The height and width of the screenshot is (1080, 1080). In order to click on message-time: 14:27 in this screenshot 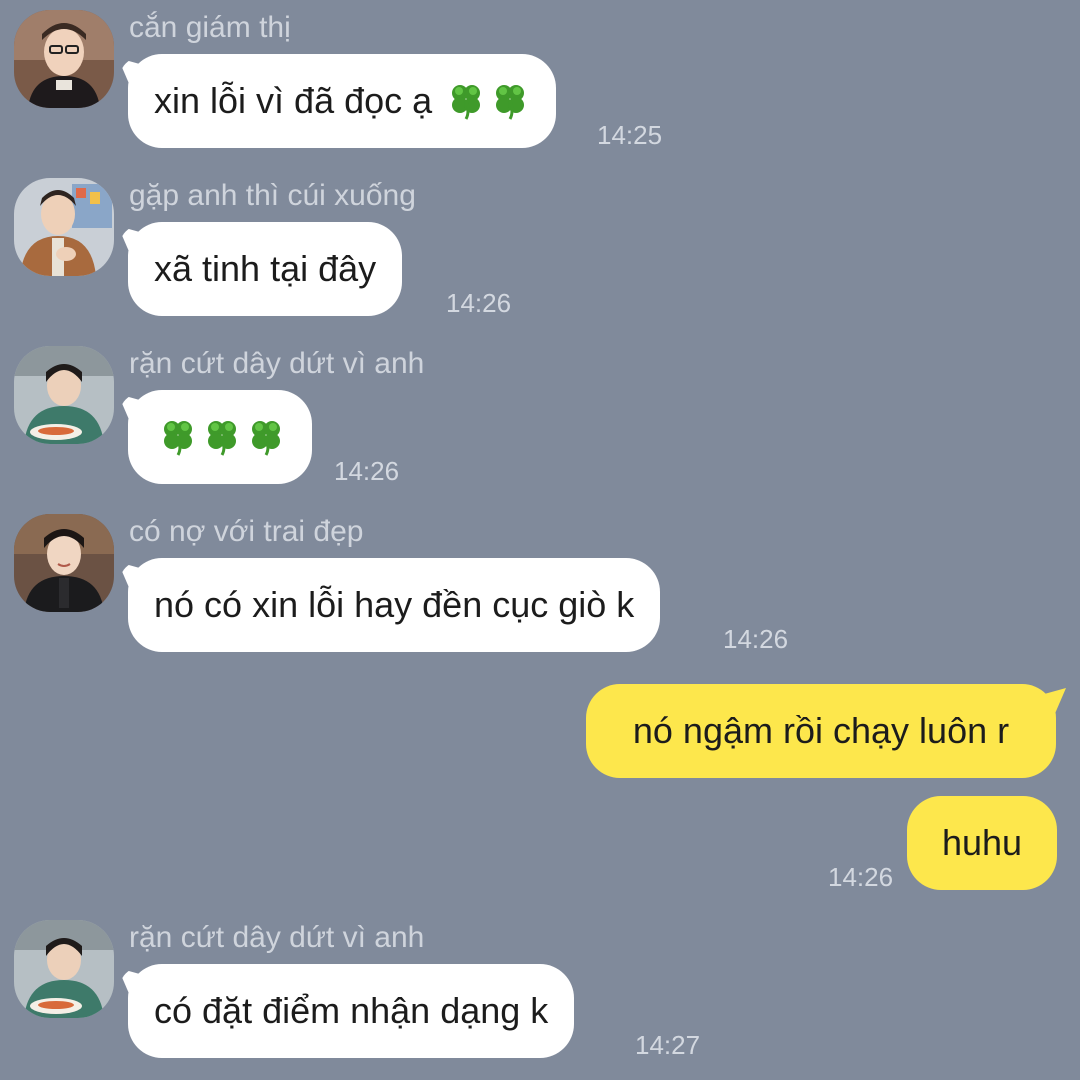, I will do `click(668, 1045)`.